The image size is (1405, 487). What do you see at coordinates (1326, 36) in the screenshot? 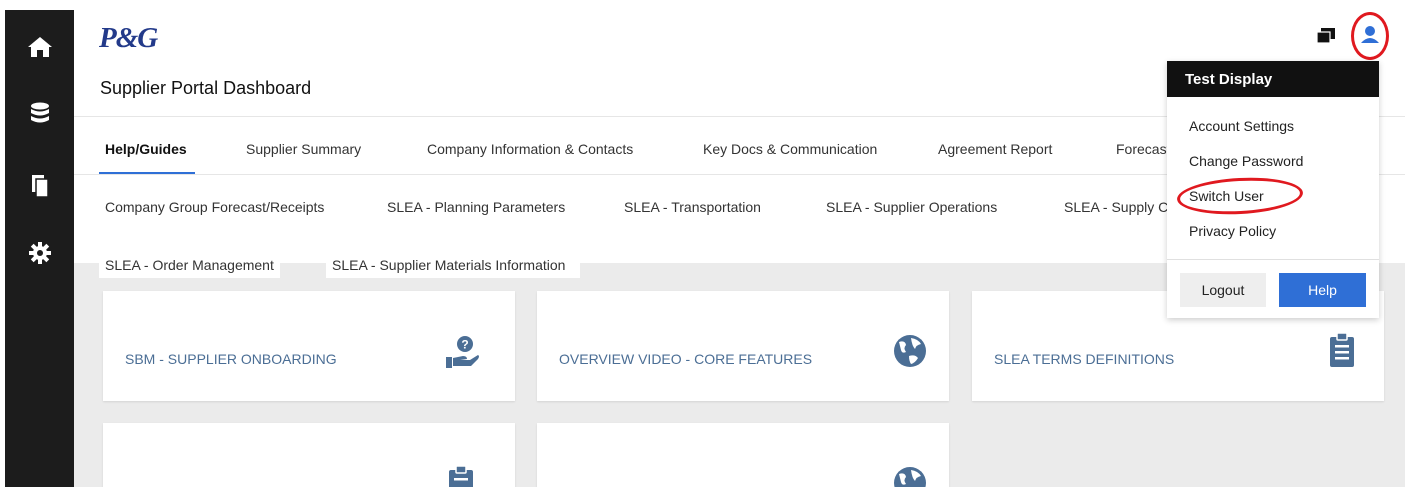
I see `window-stack-icon` at bounding box center [1326, 36].